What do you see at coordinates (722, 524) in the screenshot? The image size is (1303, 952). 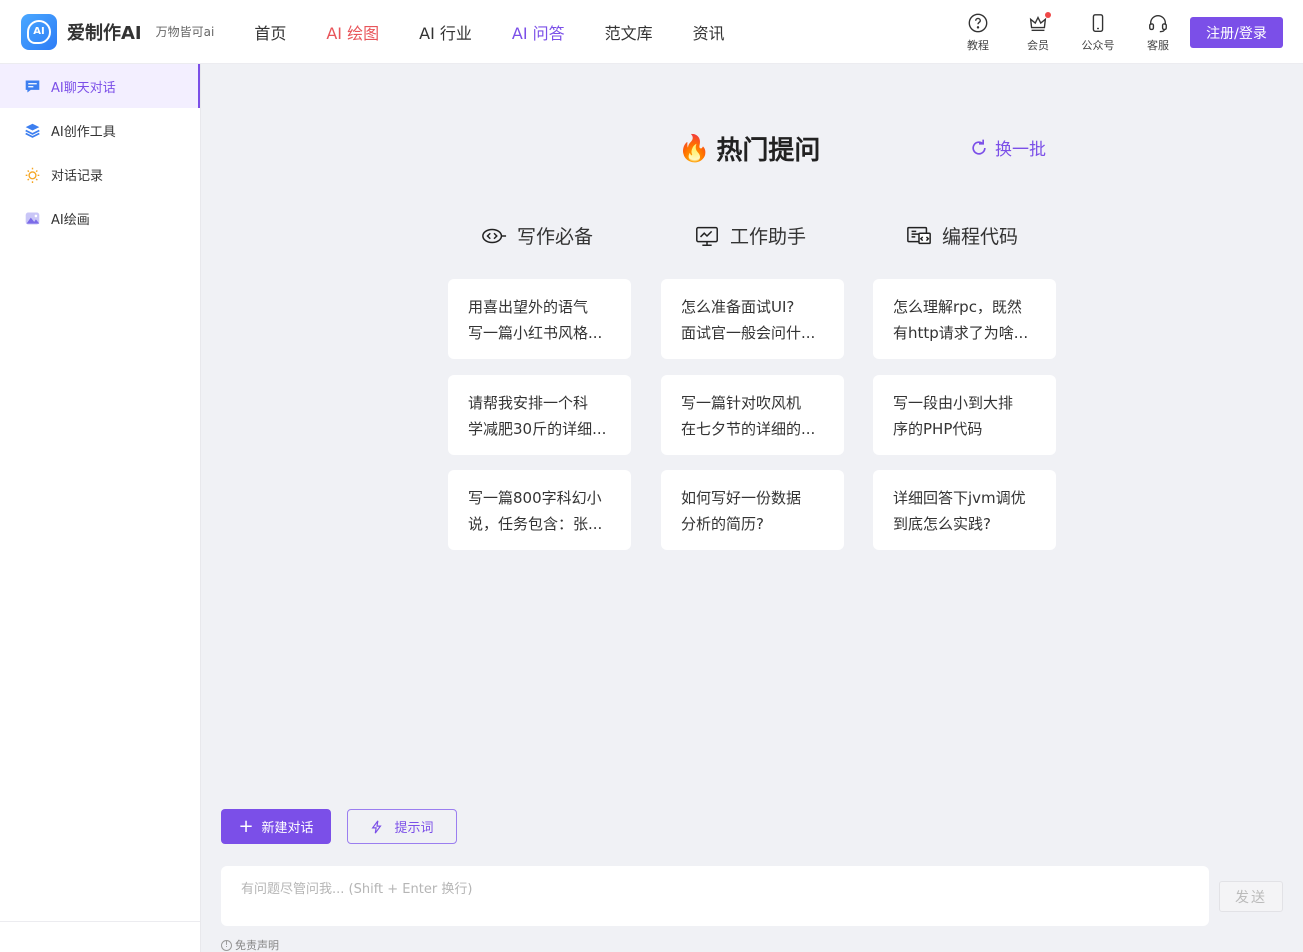 I see `card-line: 分析的简历?` at bounding box center [722, 524].